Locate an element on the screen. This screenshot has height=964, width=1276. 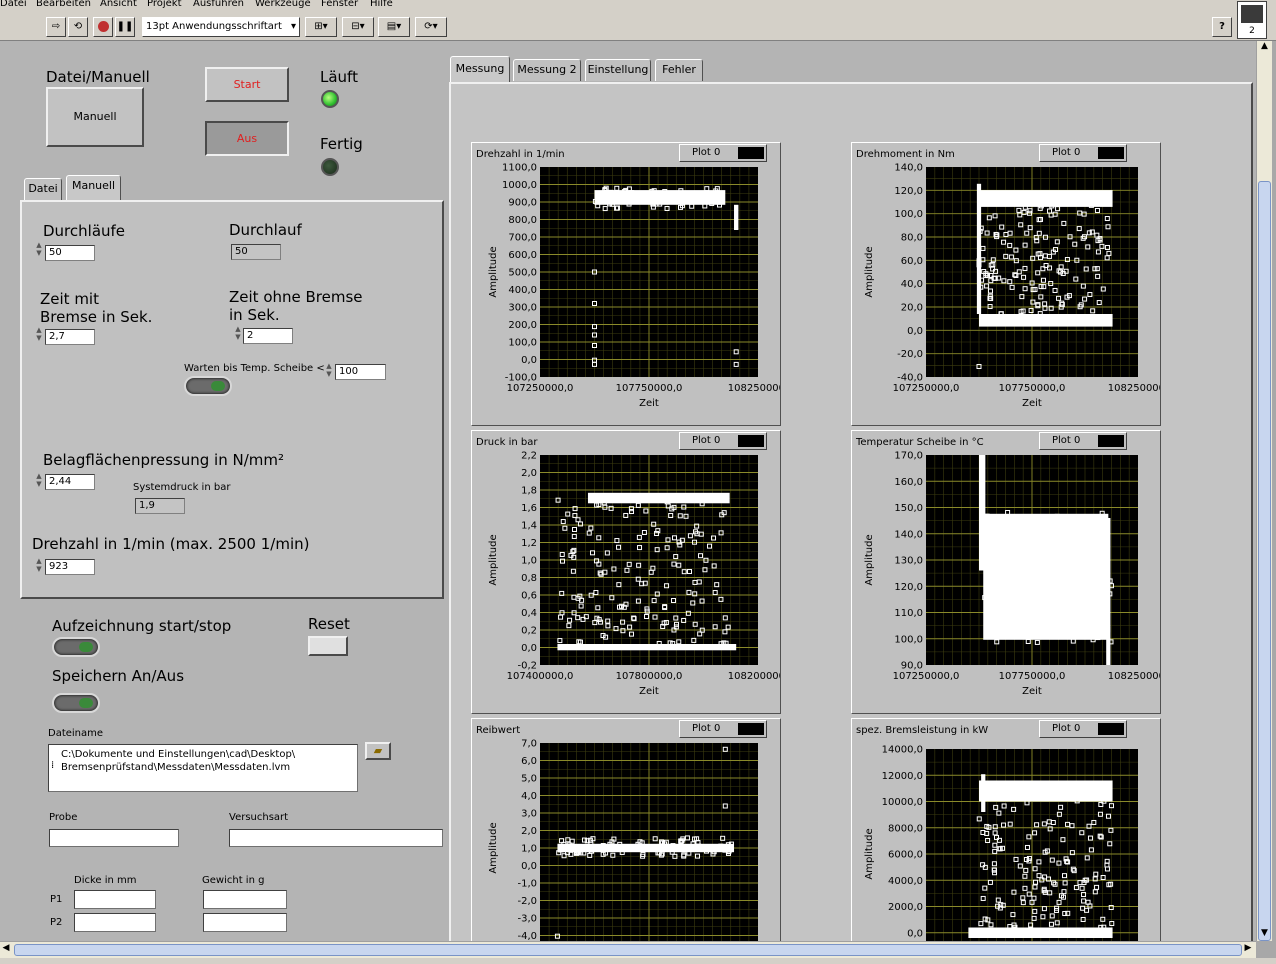
y-tick-label: 1000,0 is located at coordinates (519, 185).